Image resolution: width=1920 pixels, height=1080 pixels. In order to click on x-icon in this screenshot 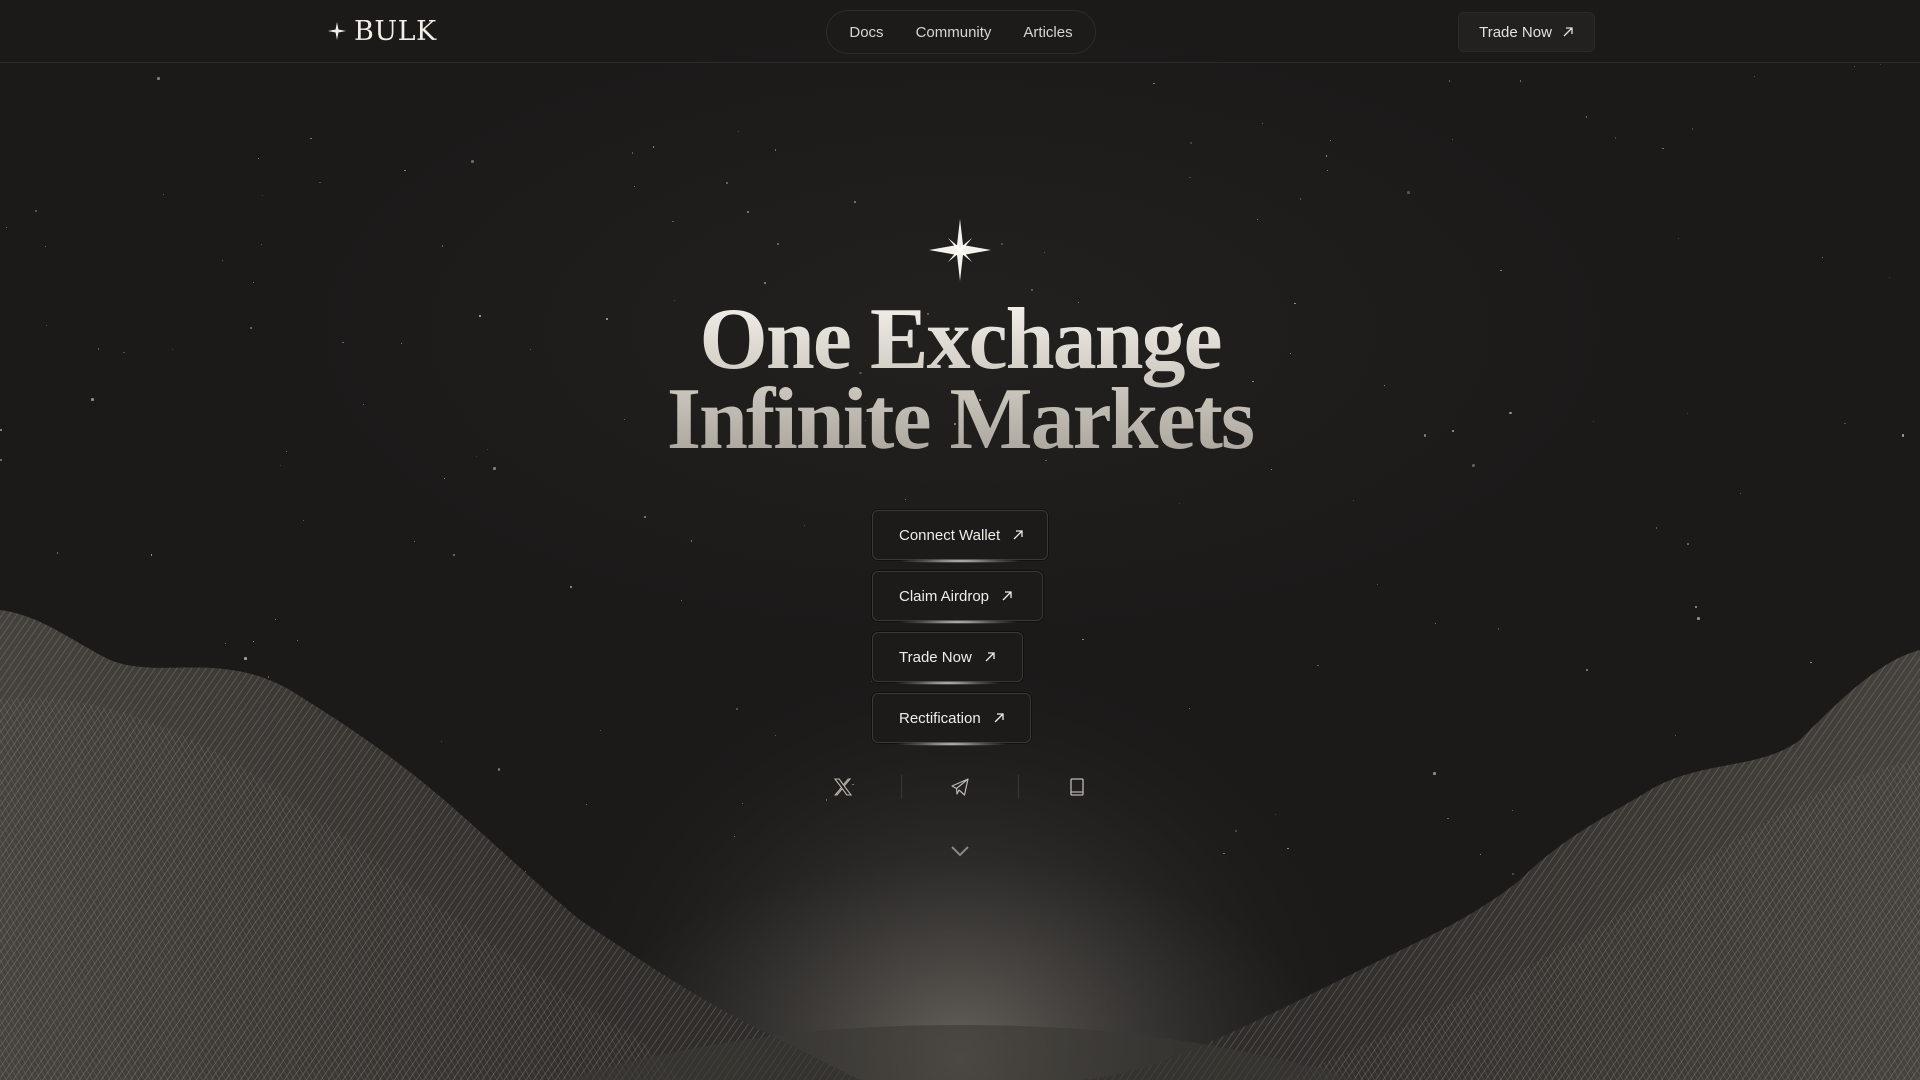, I will do `click(843, 787)`.